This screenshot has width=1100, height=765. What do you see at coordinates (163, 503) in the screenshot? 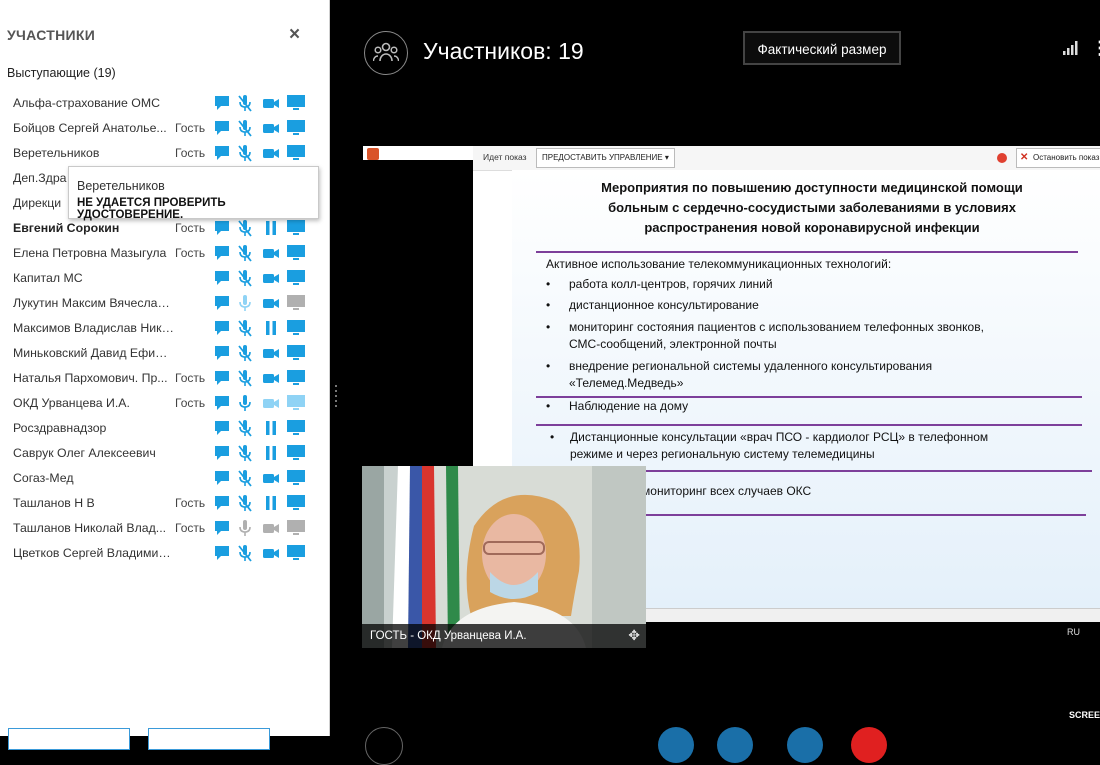
I see `participant-row: Ташланов Н В Гость` at bounding box center [163, 503].